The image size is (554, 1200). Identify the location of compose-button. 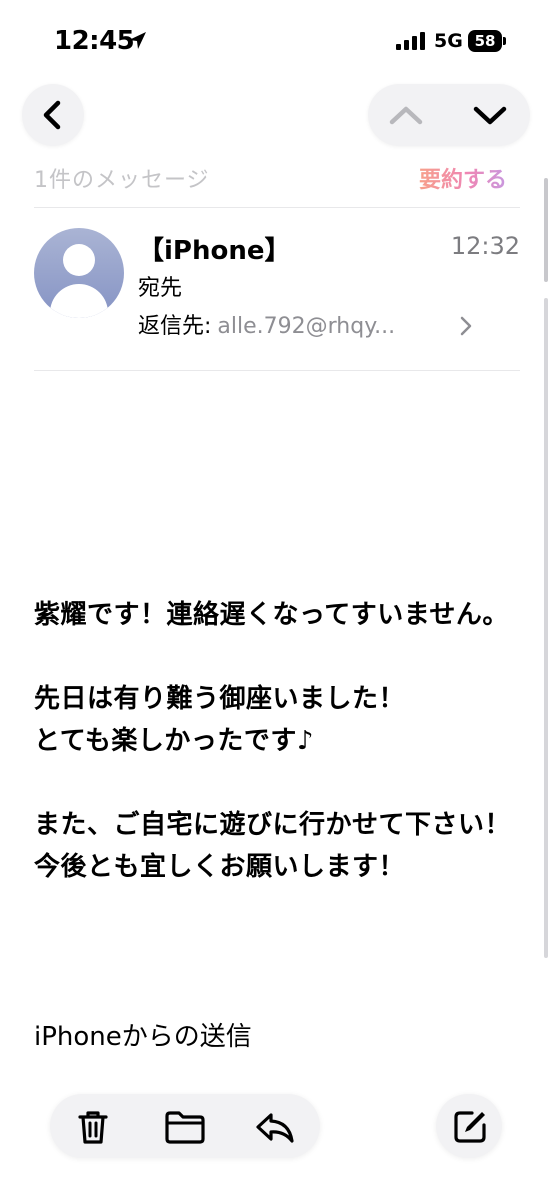
(469, 1126).